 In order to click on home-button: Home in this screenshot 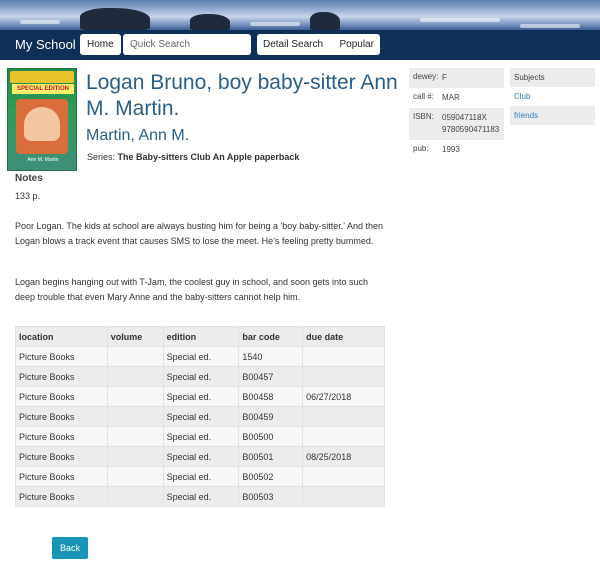, I will do `click(100, 44)`.